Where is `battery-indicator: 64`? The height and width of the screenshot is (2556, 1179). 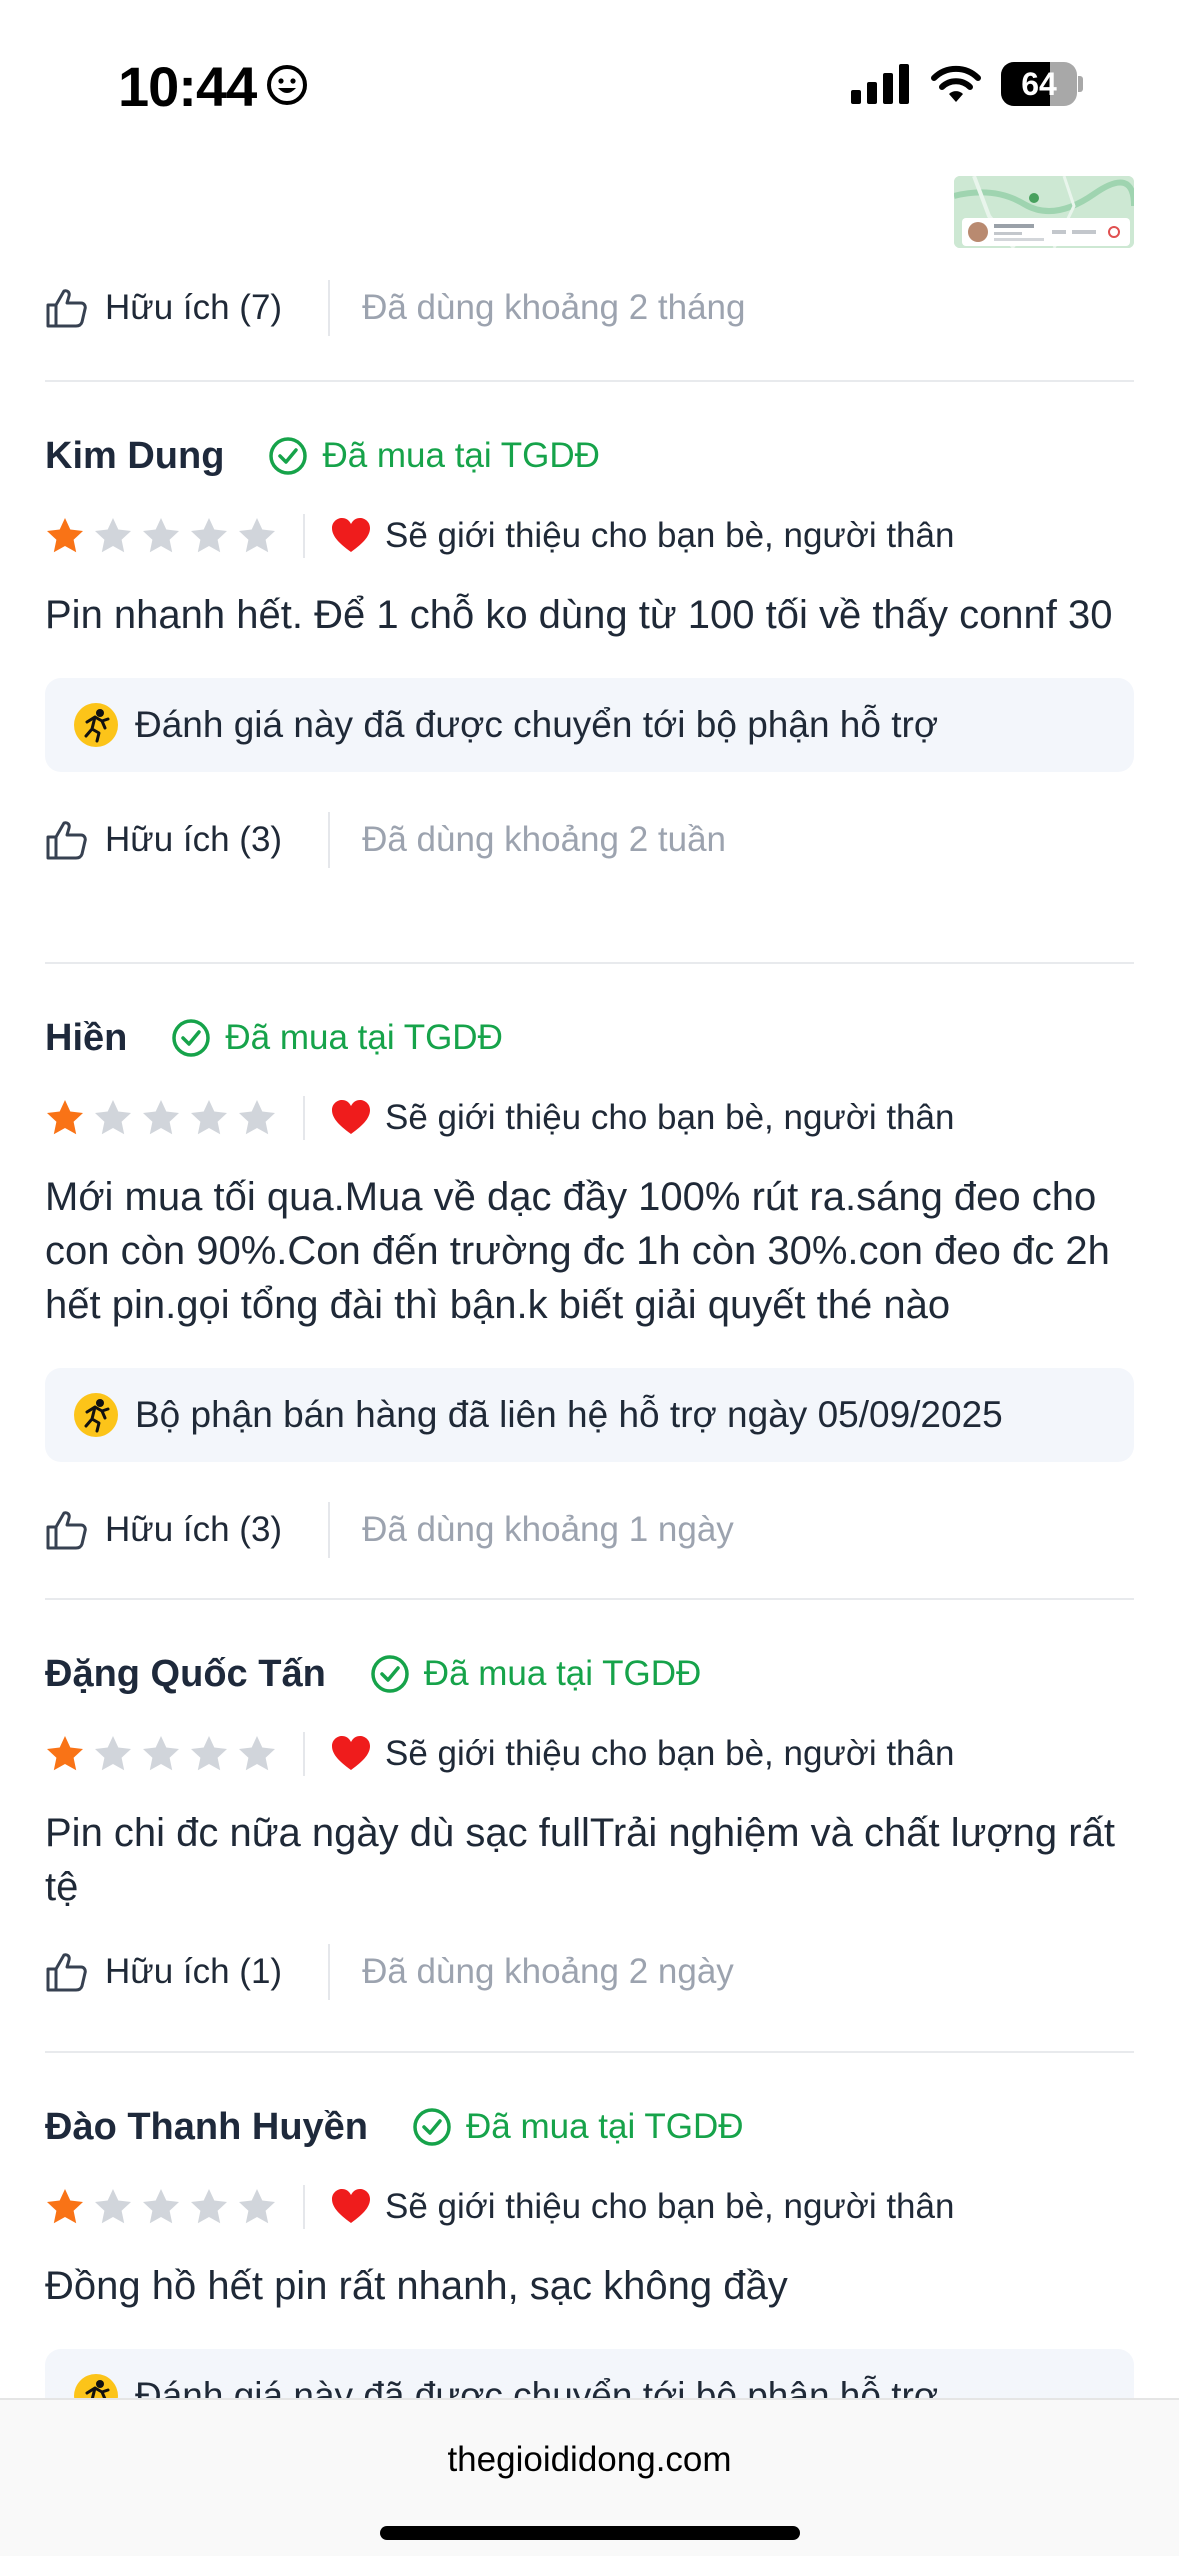 battery-indicator: 64 is located at coordinates (1042, 84).